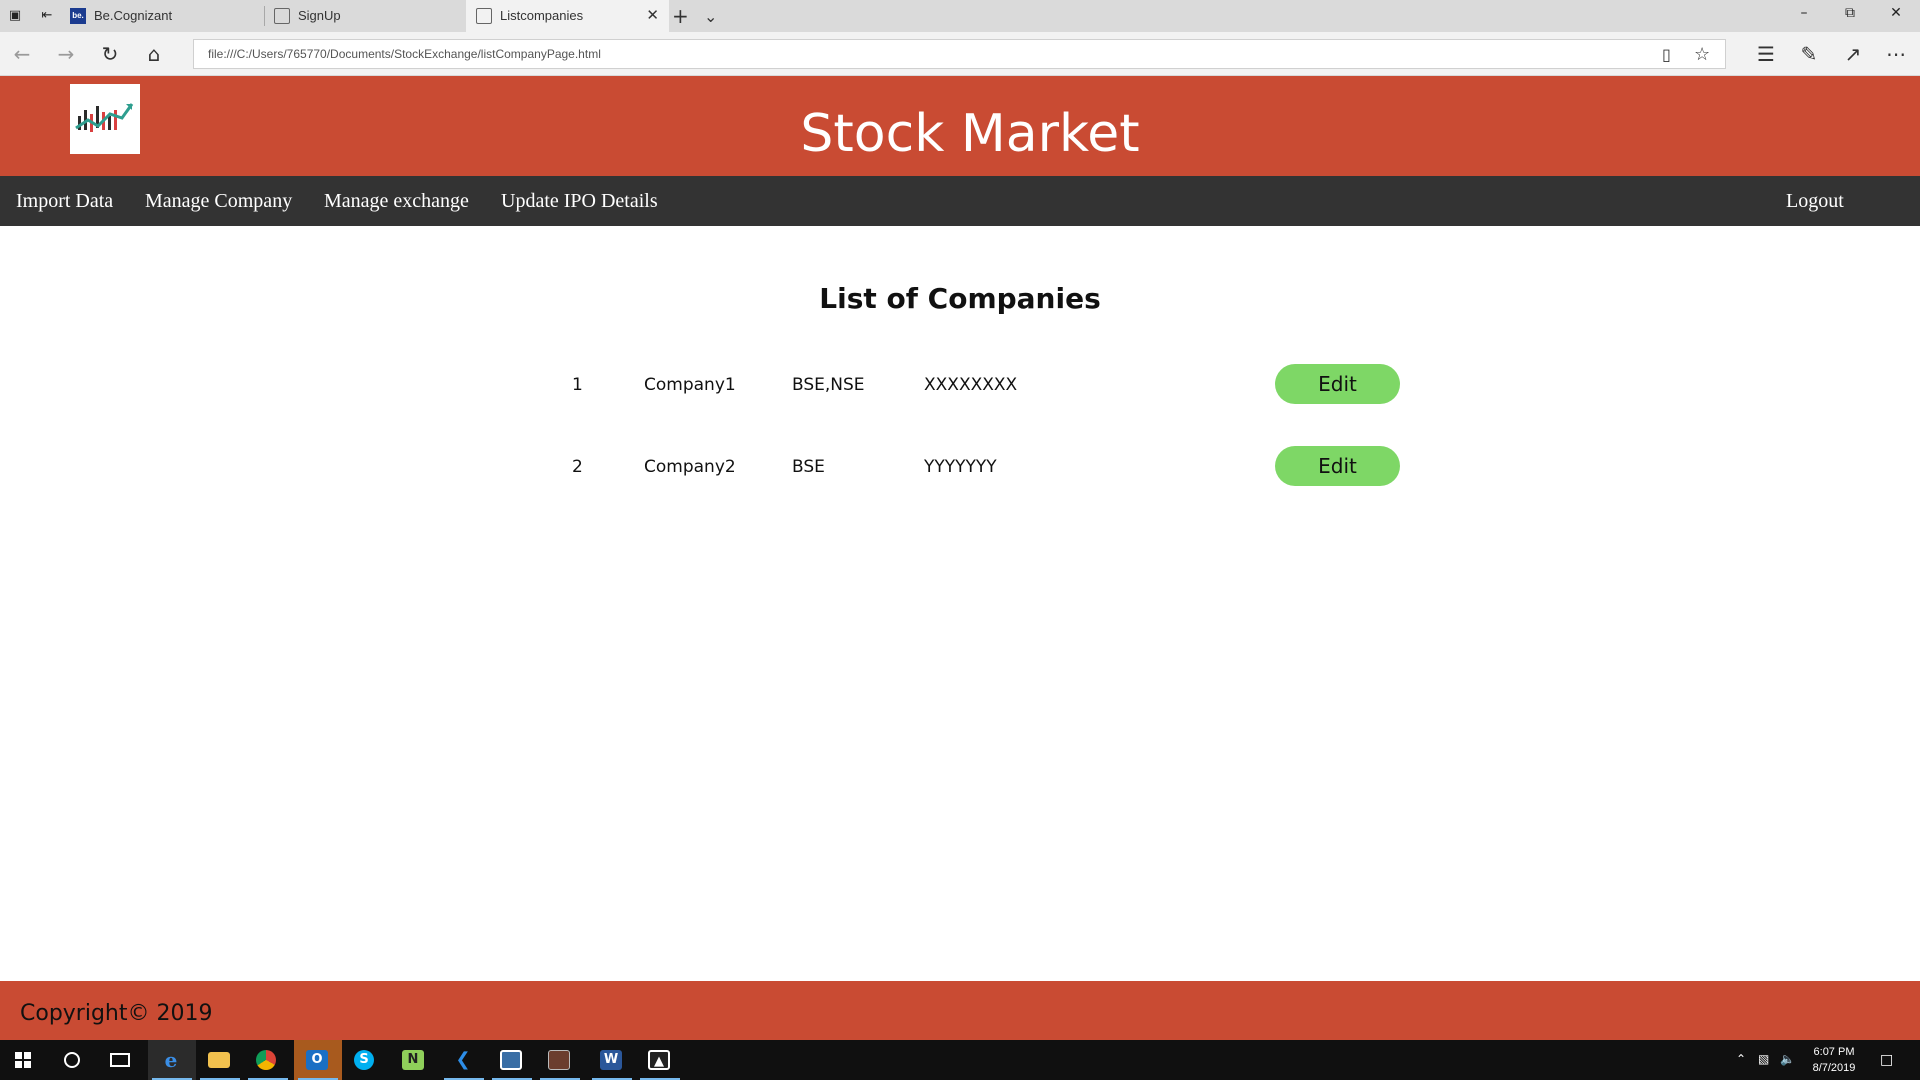  I want to click on start-windows-icon, so click(24, 1060).